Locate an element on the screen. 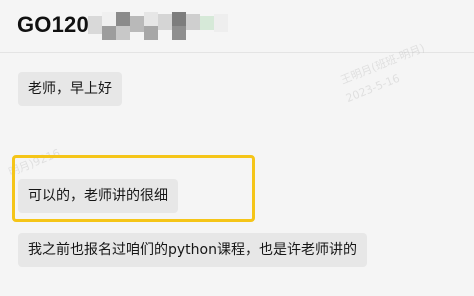 The width and height of the screenshot is (474, 296). message-bubble: 老师，早上好 is located at coordinates (70, 89).